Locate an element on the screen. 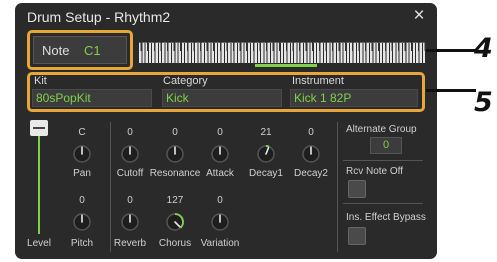 This screenshot has width=497, height=262. pitch-label: Pitch is located at coordinates (82, 243).